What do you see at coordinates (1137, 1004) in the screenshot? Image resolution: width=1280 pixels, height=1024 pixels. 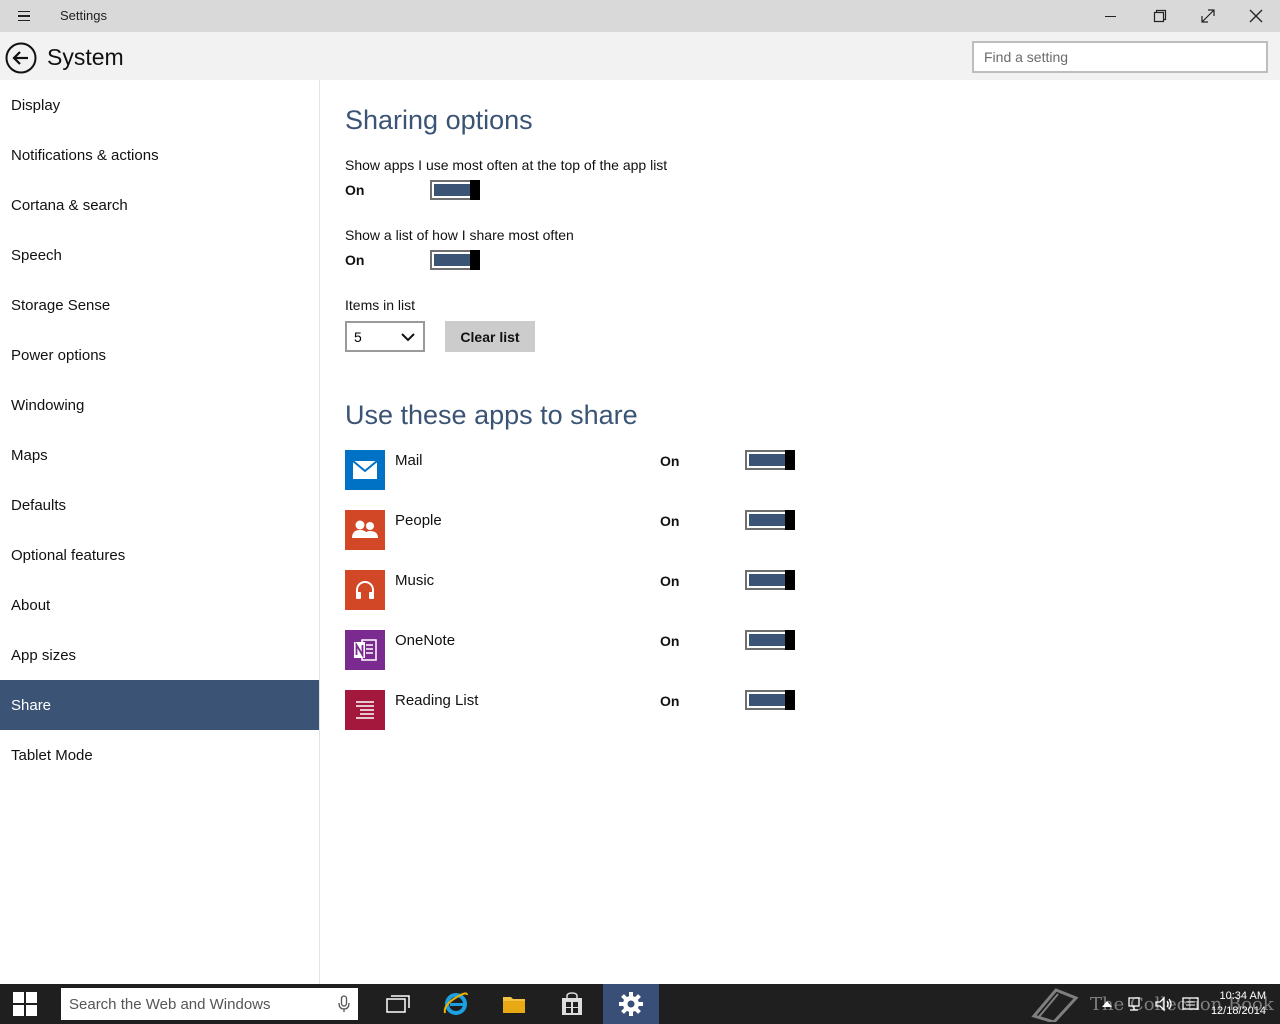 I see `network-icon` at bounding box center [1137, 1004].